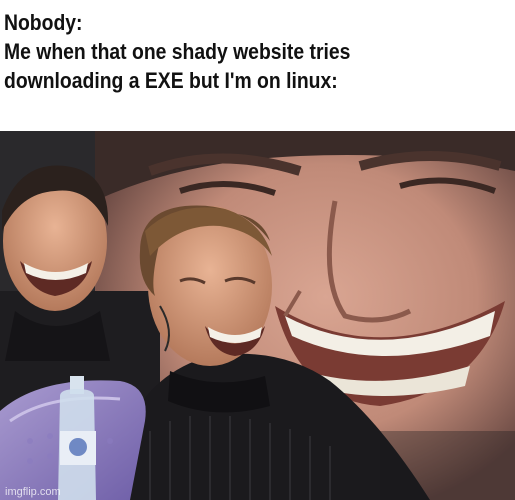 The height and width of the screenshot is (500, 515). Describe the element at coordinates (43, 22) in the screenshot. I see `caption-line-1: Nobody:` at that location.